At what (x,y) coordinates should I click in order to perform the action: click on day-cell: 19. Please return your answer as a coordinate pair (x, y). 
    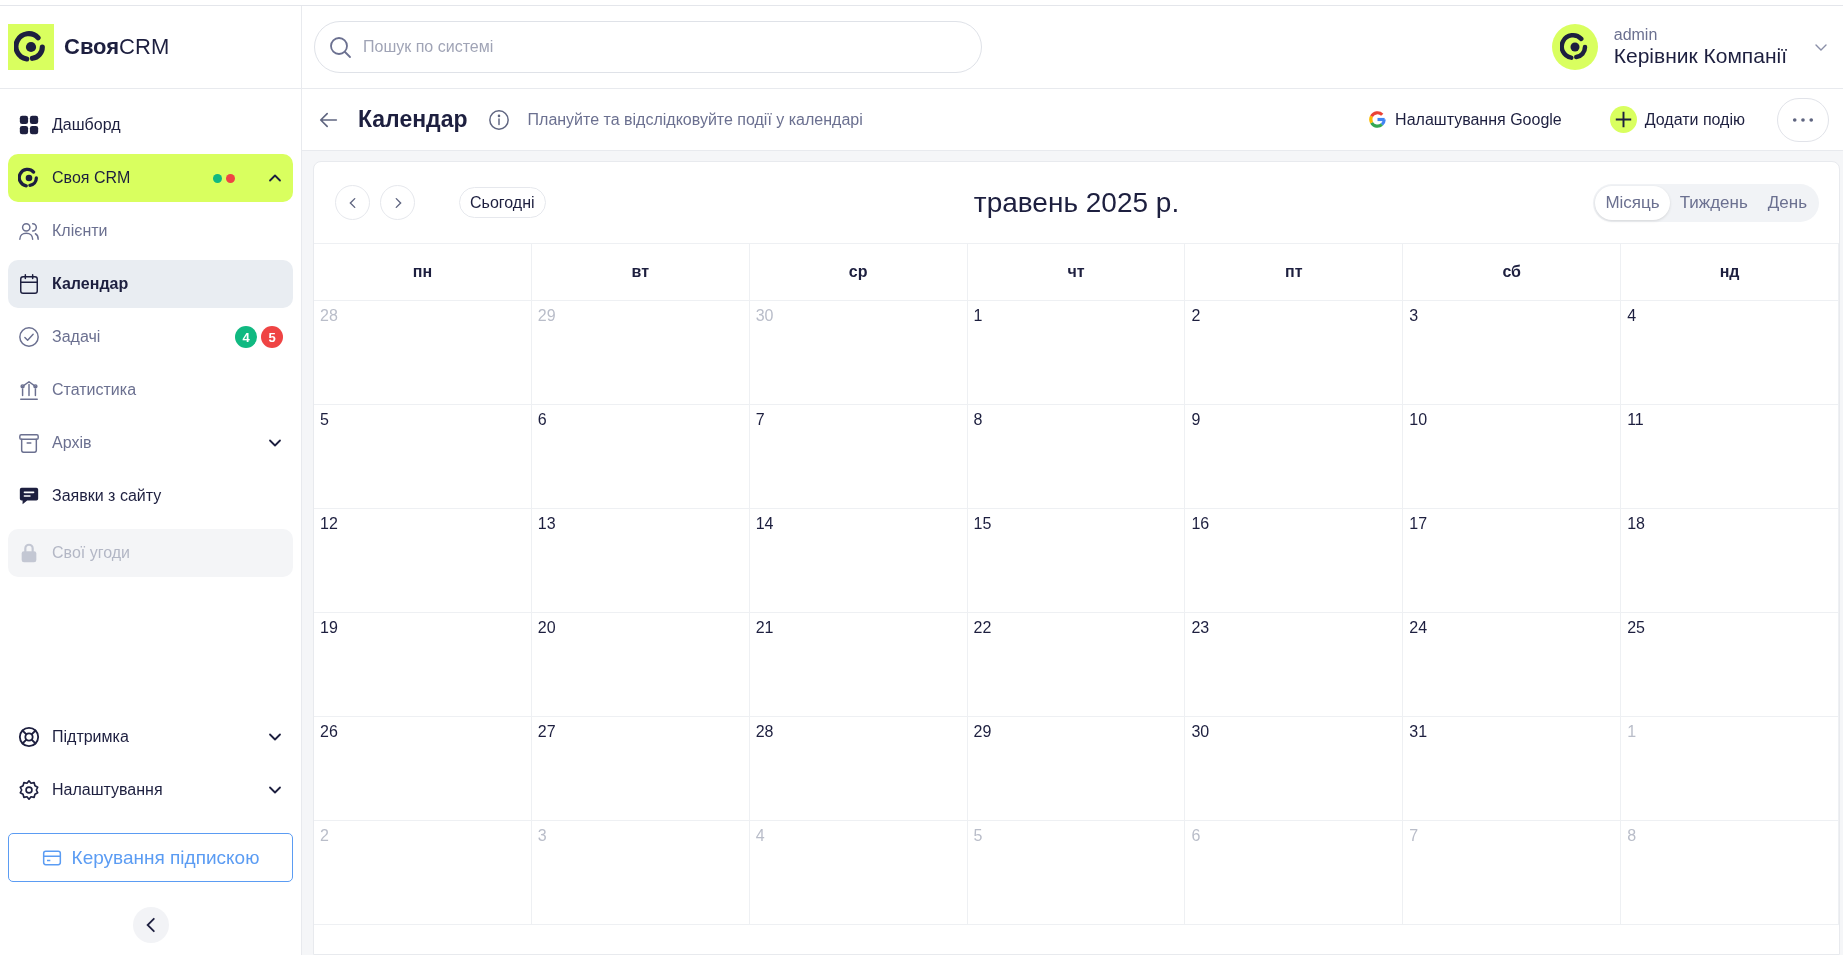
    Looking at the image, I should click on (423, 665).